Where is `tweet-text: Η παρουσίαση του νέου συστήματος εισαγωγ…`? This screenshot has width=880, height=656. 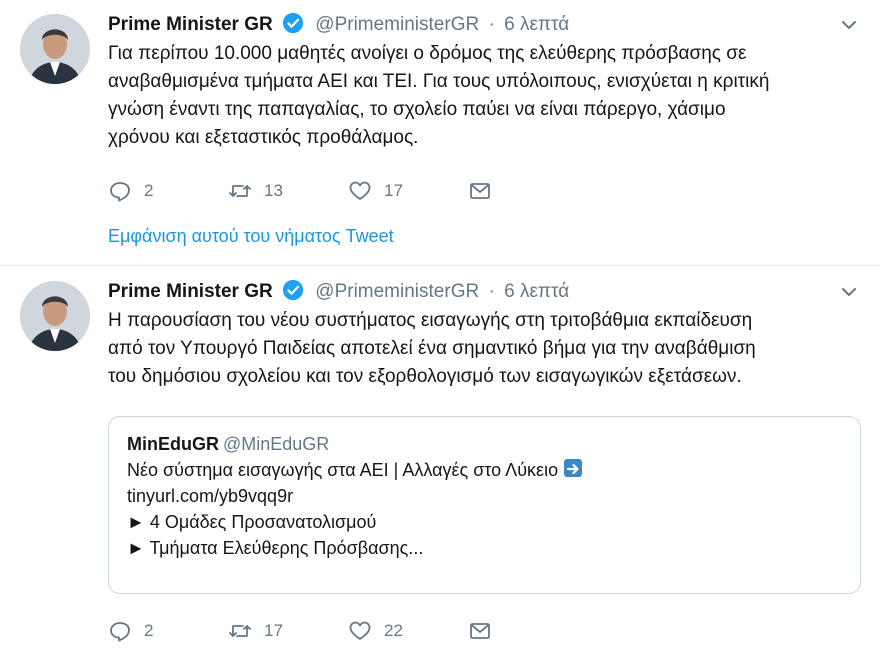 tweet-text: Η παρουσίαση του νέου συστήματος εισαγωγ… is located at coordinates (488, 349).